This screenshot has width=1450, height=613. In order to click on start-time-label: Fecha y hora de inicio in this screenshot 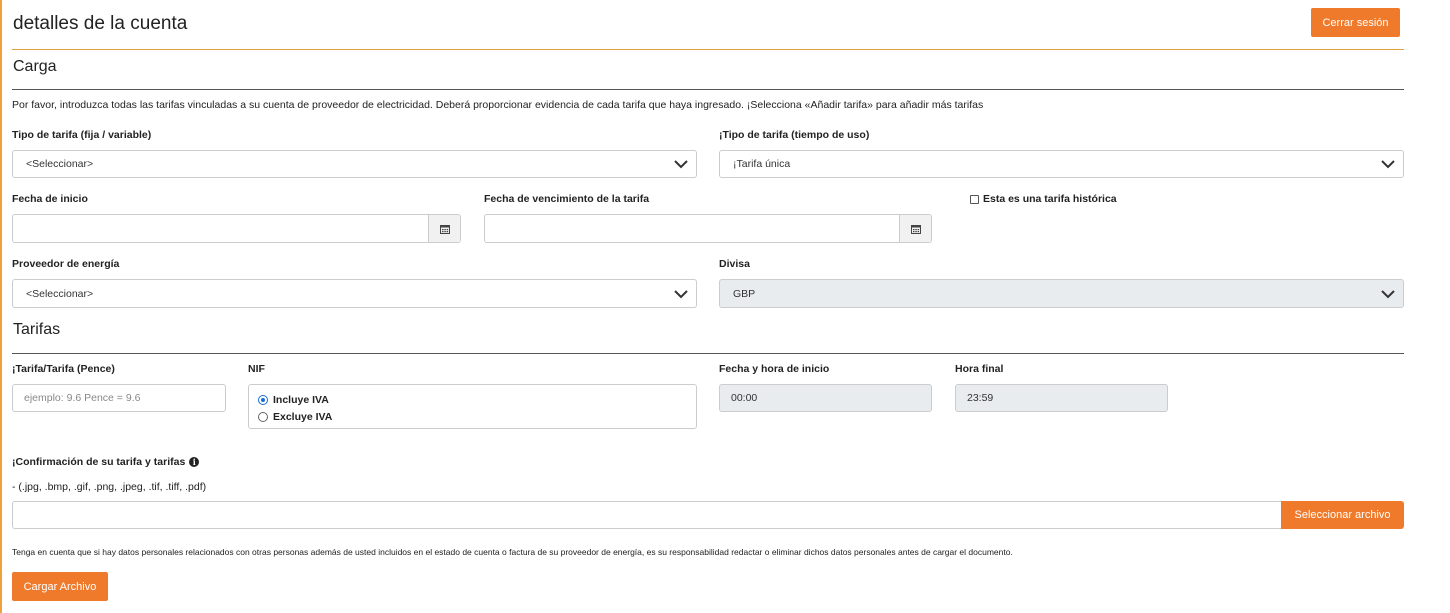, I will do `click(774, 369)`.